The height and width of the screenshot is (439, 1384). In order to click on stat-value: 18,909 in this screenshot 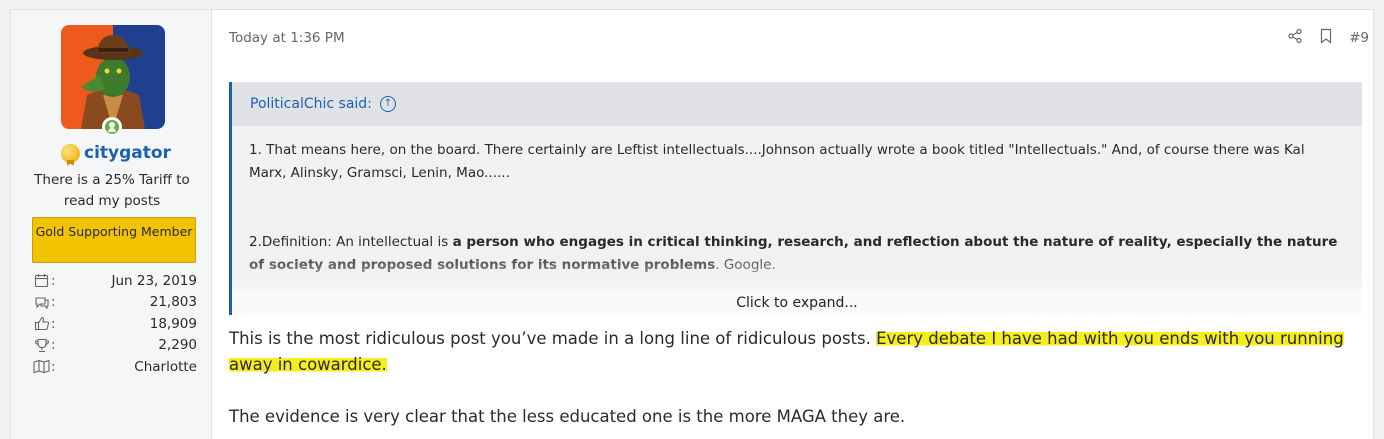, I will do `click(173, 323)`.